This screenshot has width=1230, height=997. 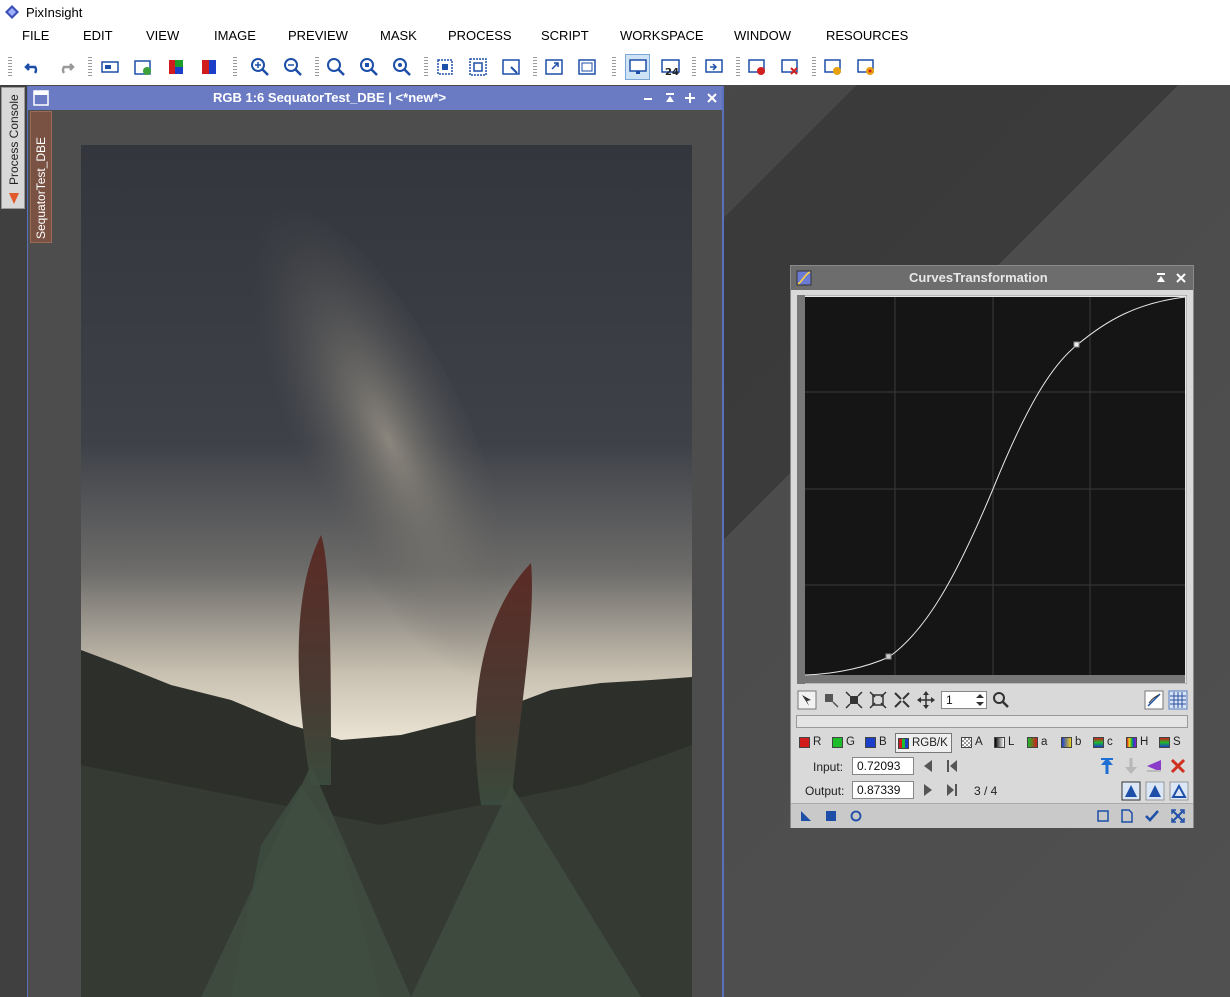 What do you see at coordinates (1127, 816) in the screenshot?
I see `edit-instance-icon` at bounding box center [1127, 816].